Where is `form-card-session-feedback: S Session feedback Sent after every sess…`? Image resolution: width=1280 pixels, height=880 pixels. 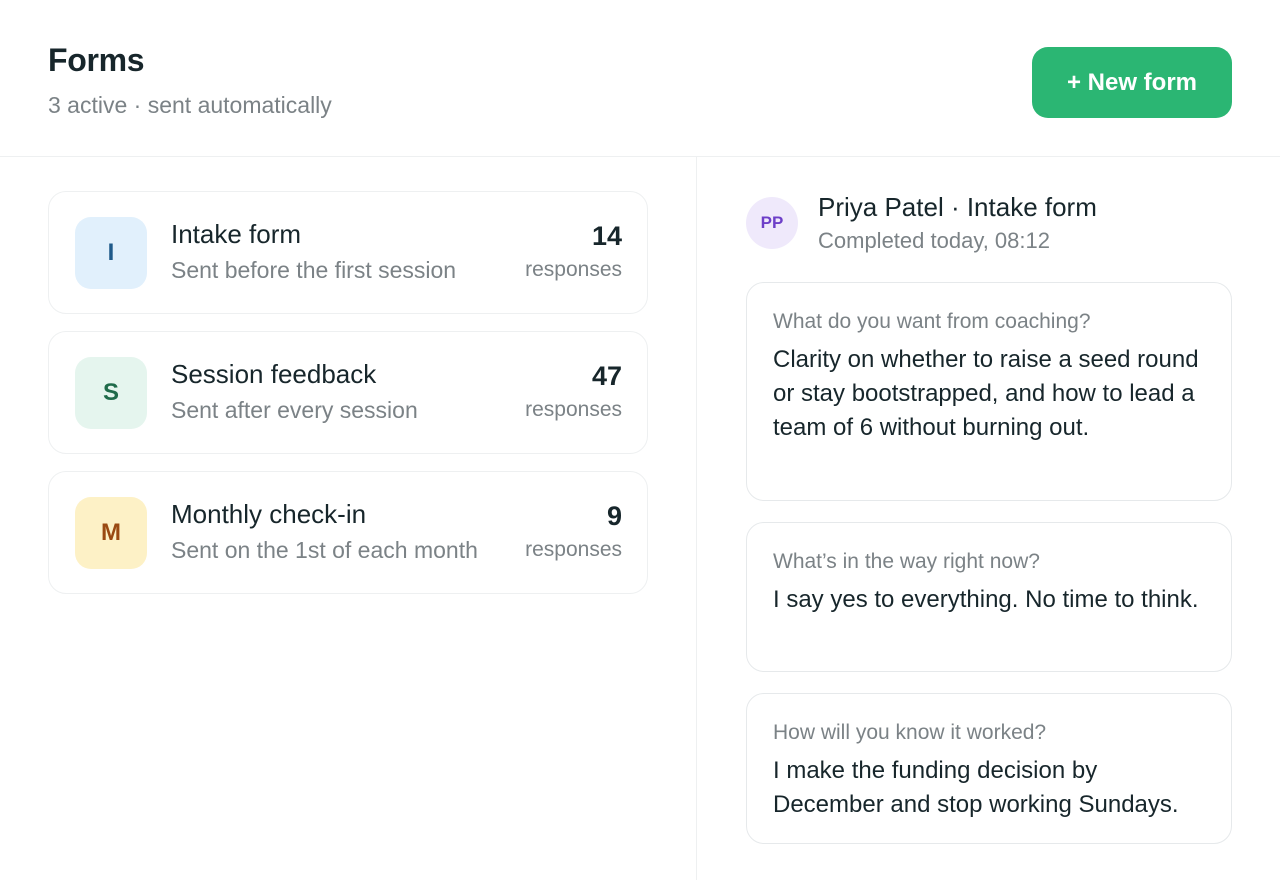
form-card-session-feedback: S Session feedback Sent after every sess… is located at coordinates (348, 392).